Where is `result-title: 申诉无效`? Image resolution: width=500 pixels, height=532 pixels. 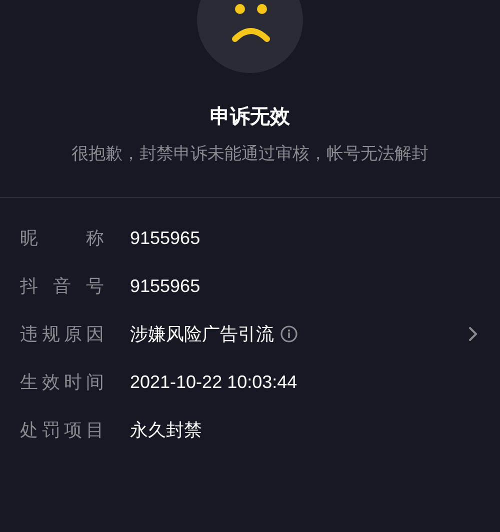 result-title: 申诉无效 is located at coordinates (250, 117).